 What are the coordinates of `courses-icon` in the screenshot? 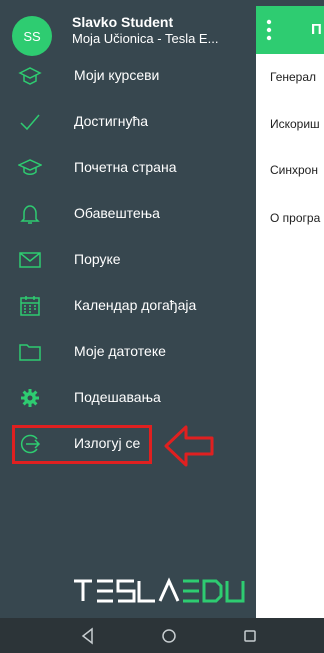 It's located at (30, 76).